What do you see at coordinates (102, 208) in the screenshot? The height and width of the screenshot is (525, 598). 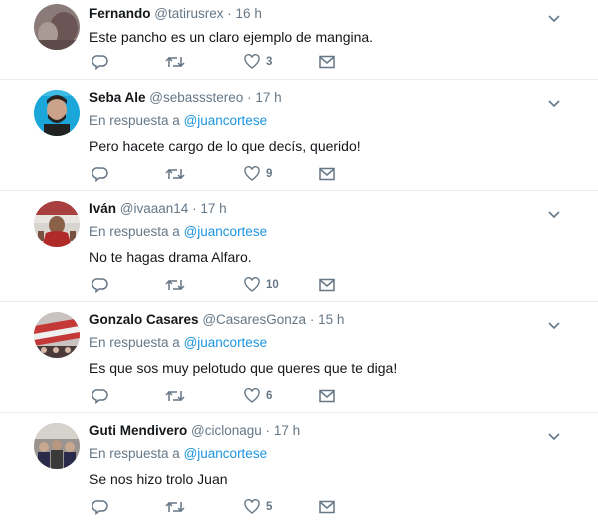 I see `tweet-author-name: Iván` at bounding box center [102, 208].